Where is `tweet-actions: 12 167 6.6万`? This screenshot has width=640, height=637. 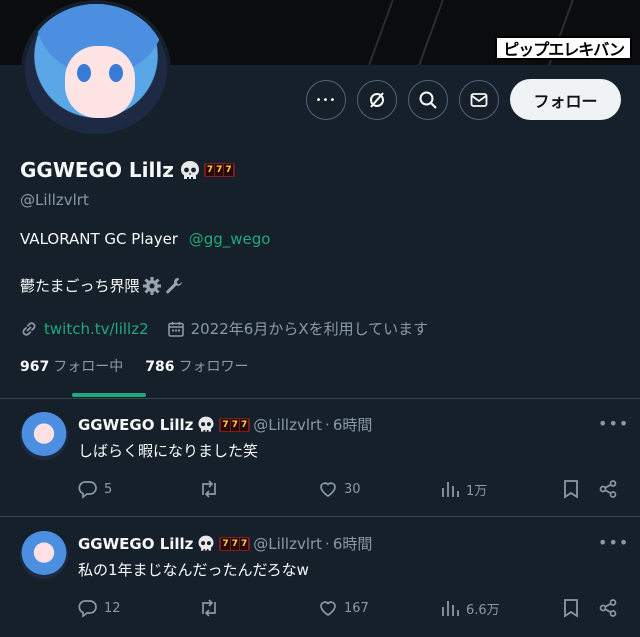
tweet-actions: 12 167 6.6万 is located at coordinates (352, 608).